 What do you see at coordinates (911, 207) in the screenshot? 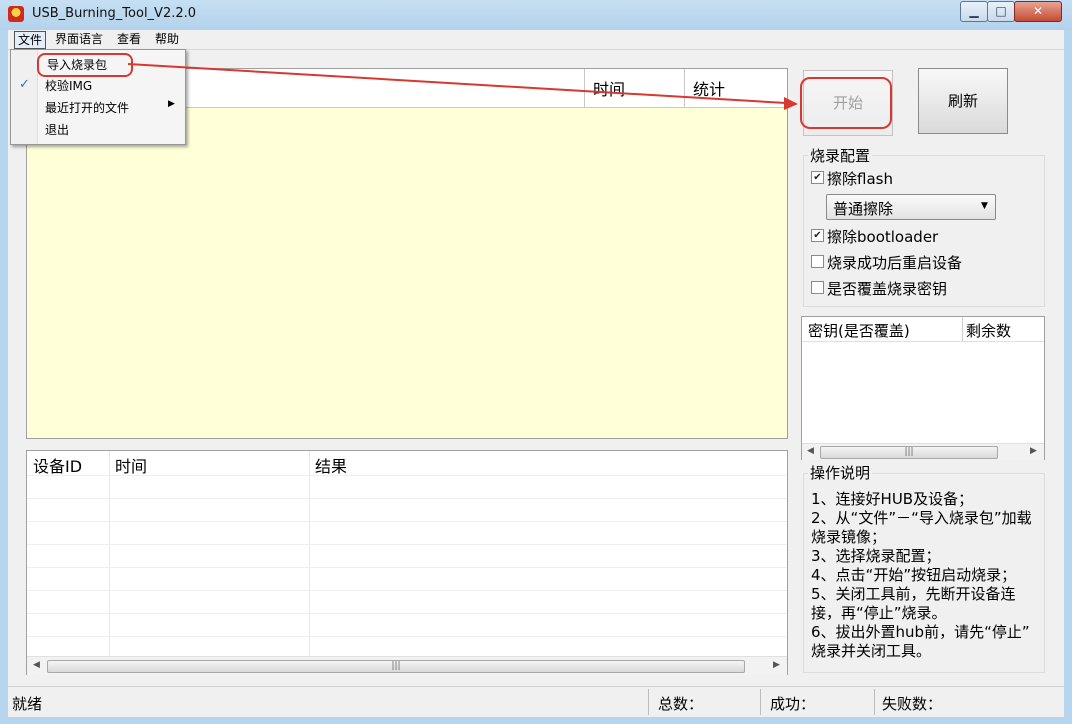
I see `erase-mode-select: 普通擦除 ▼` at bounding box center [911, 207].